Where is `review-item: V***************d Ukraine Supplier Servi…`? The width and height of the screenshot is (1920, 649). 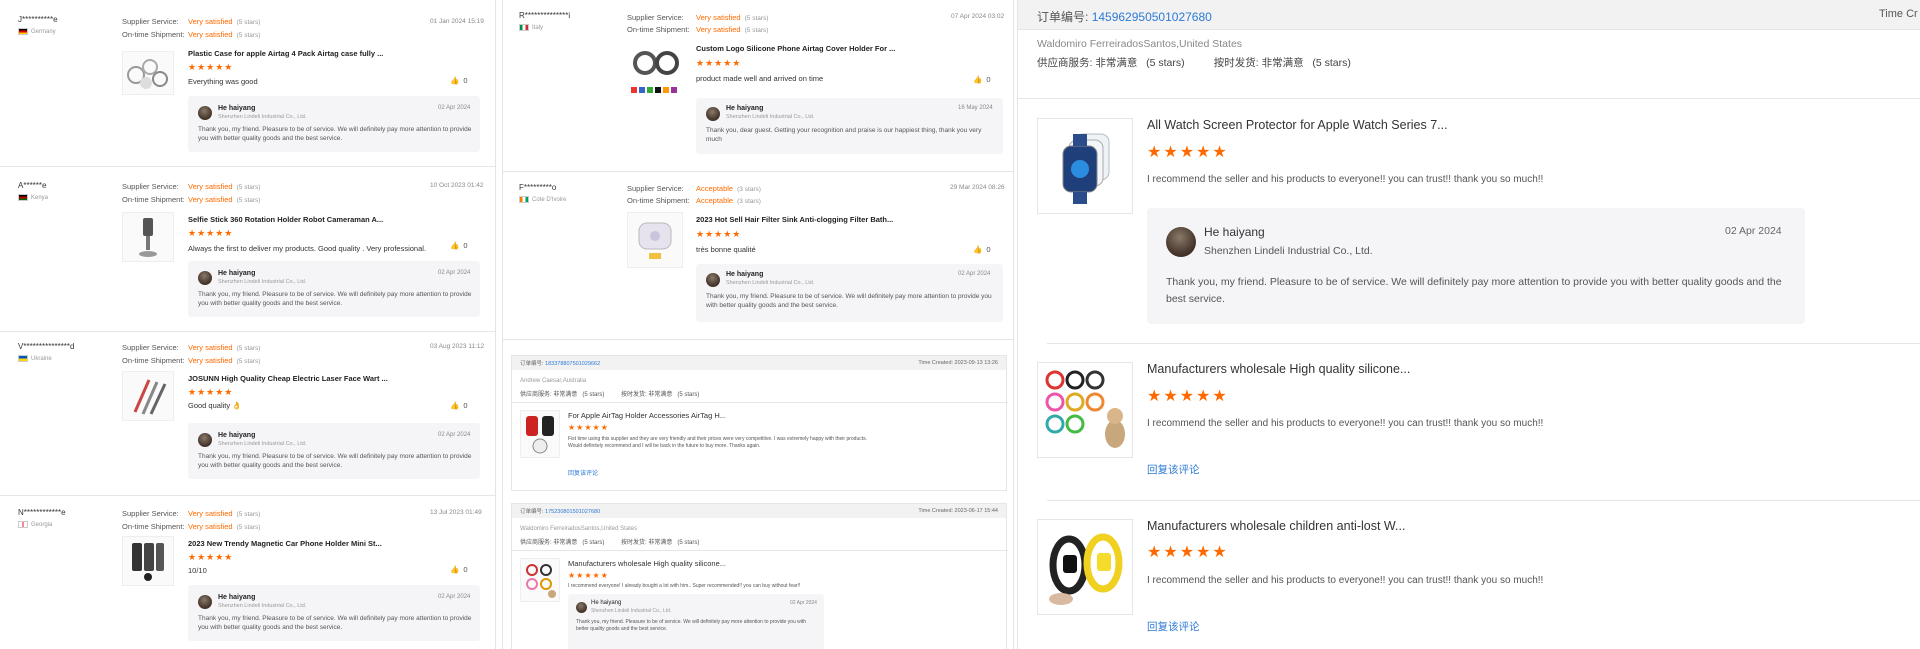
review-item: V***************d Ukraine Supplier Servi… is located at coordinates (247, 414).